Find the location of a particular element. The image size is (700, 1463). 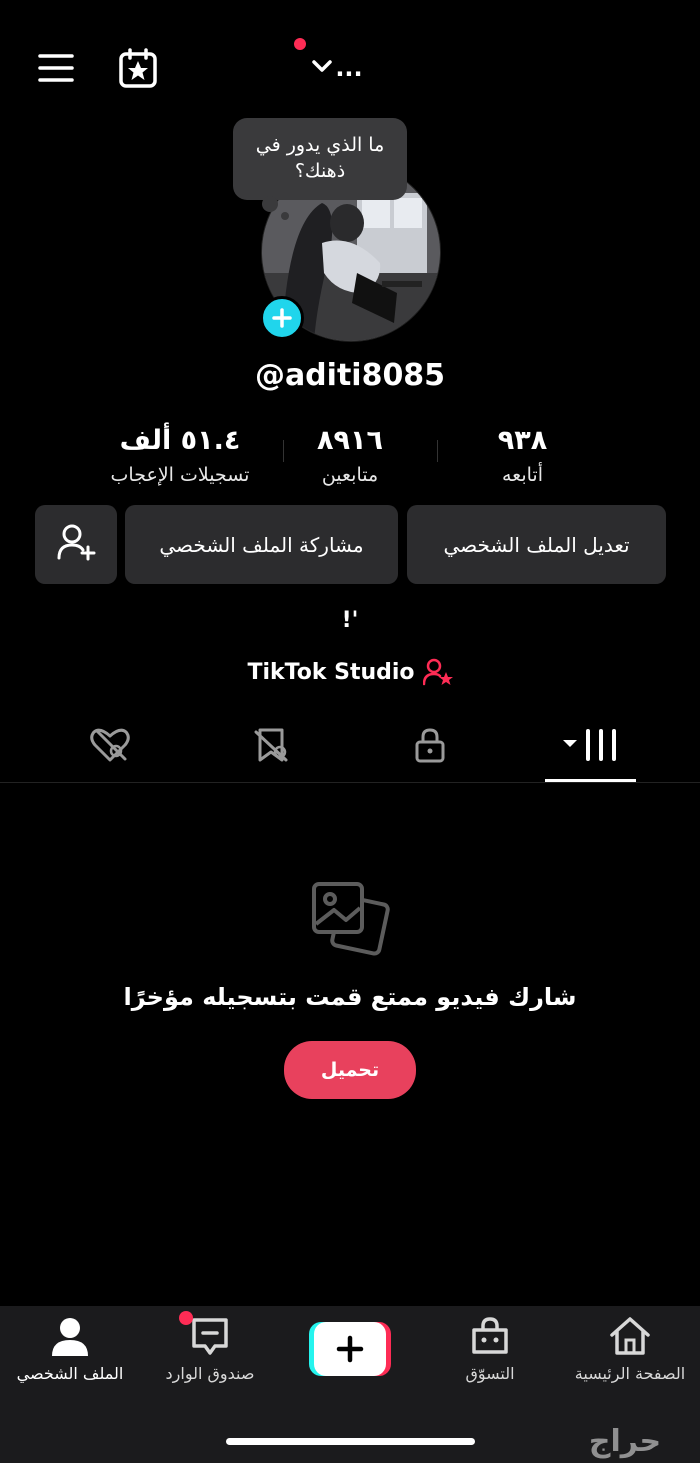

note-bubble-text: ما الذي يدور في ذهنك؟ is located at coordinates (320, 158).